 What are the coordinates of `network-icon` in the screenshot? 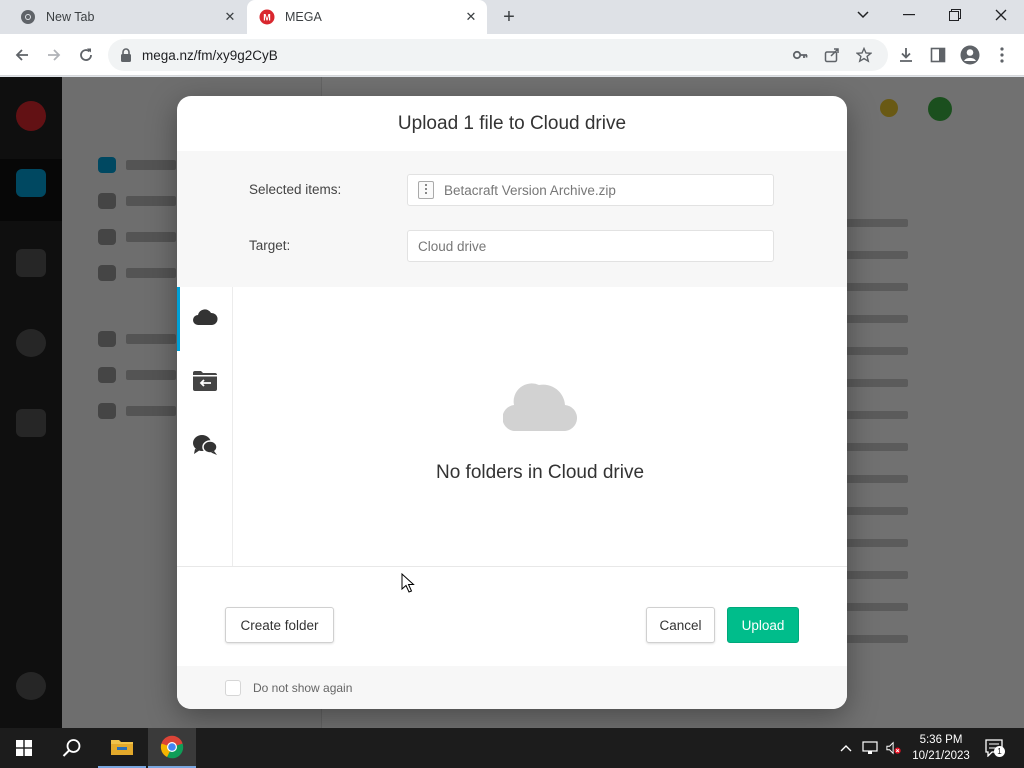 It's located at (870, 748).